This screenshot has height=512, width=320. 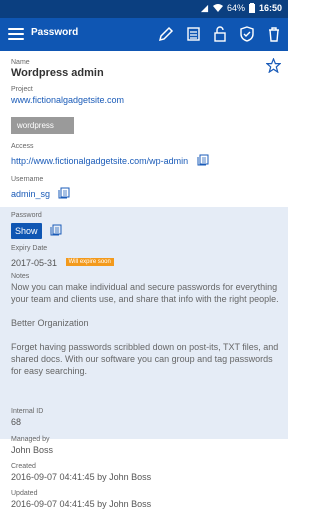 I want to click on username-section: Username admin_sg, so click(x=35, y=188).